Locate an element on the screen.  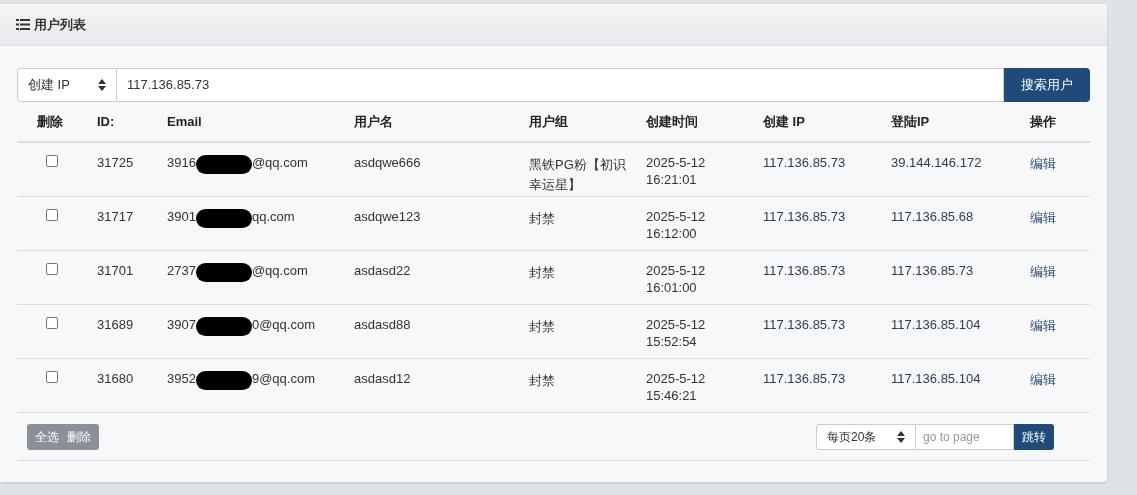
page-size-select: 每页20条 is located at coordinates (866, 436).